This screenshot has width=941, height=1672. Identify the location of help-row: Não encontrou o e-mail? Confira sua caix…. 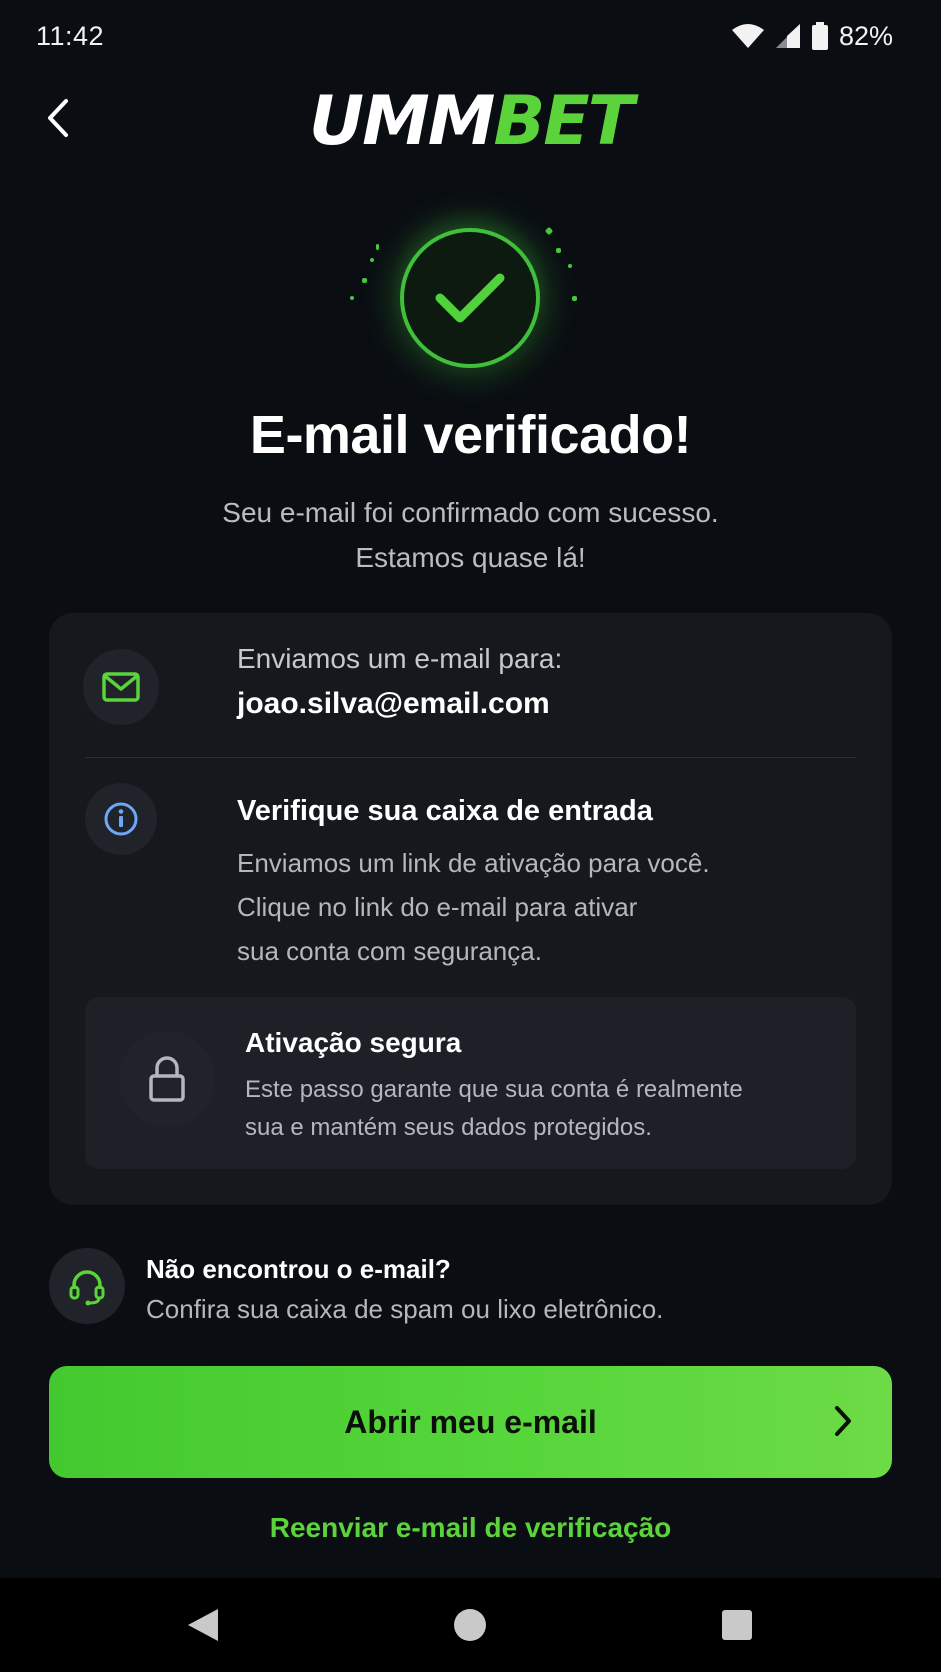
(470, 1288).